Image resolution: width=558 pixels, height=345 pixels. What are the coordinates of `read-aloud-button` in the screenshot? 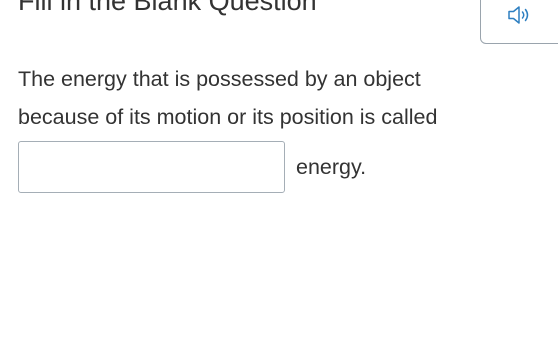 It's located at (519, 22).